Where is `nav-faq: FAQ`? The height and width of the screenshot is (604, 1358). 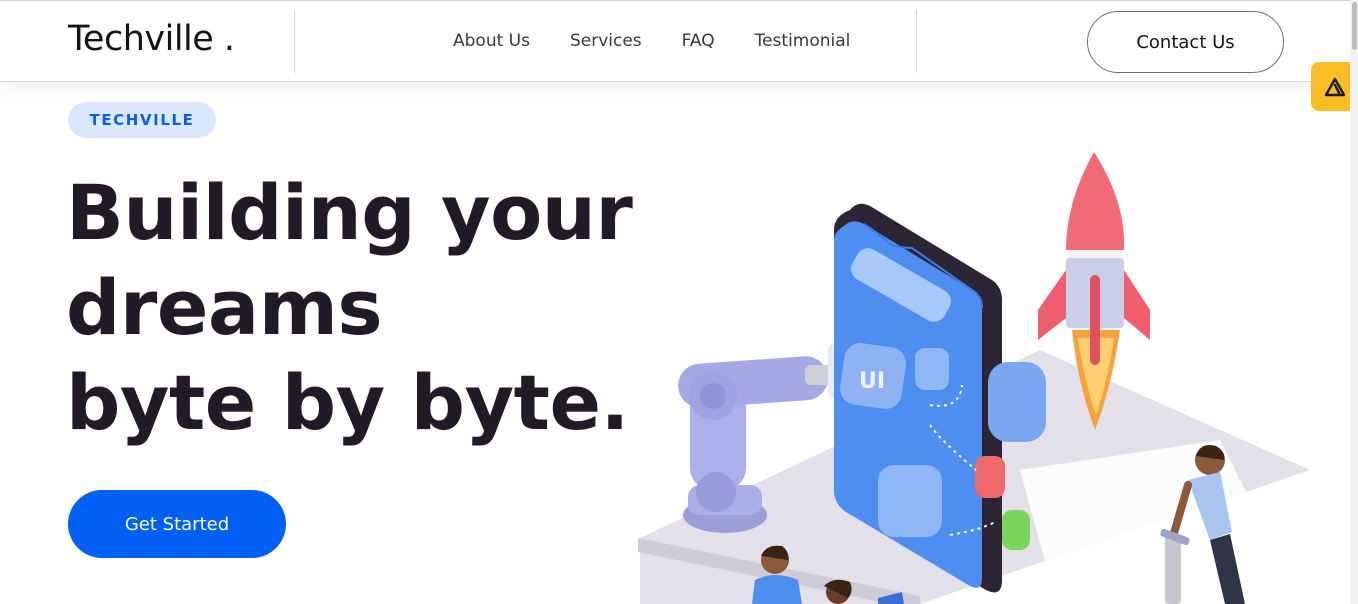 nav-faq: FAQ is located at coordinates (698, 41).